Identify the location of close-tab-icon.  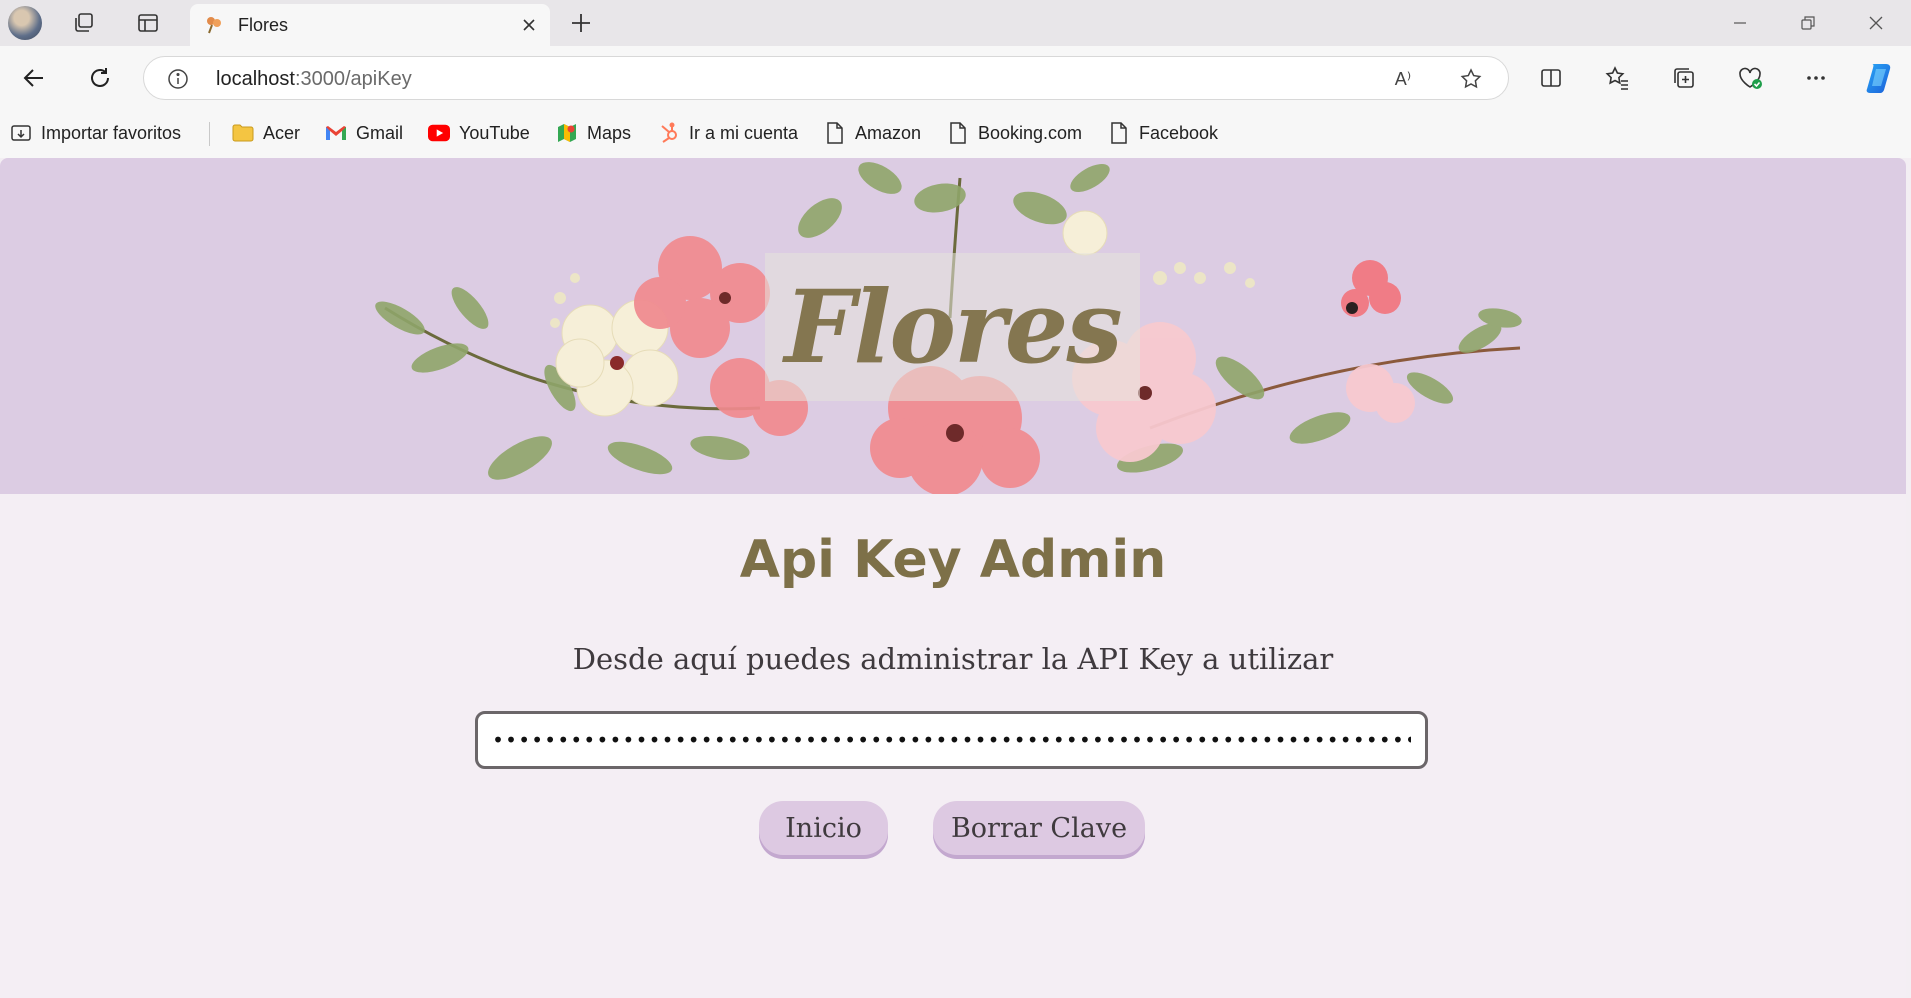
(529, 25).